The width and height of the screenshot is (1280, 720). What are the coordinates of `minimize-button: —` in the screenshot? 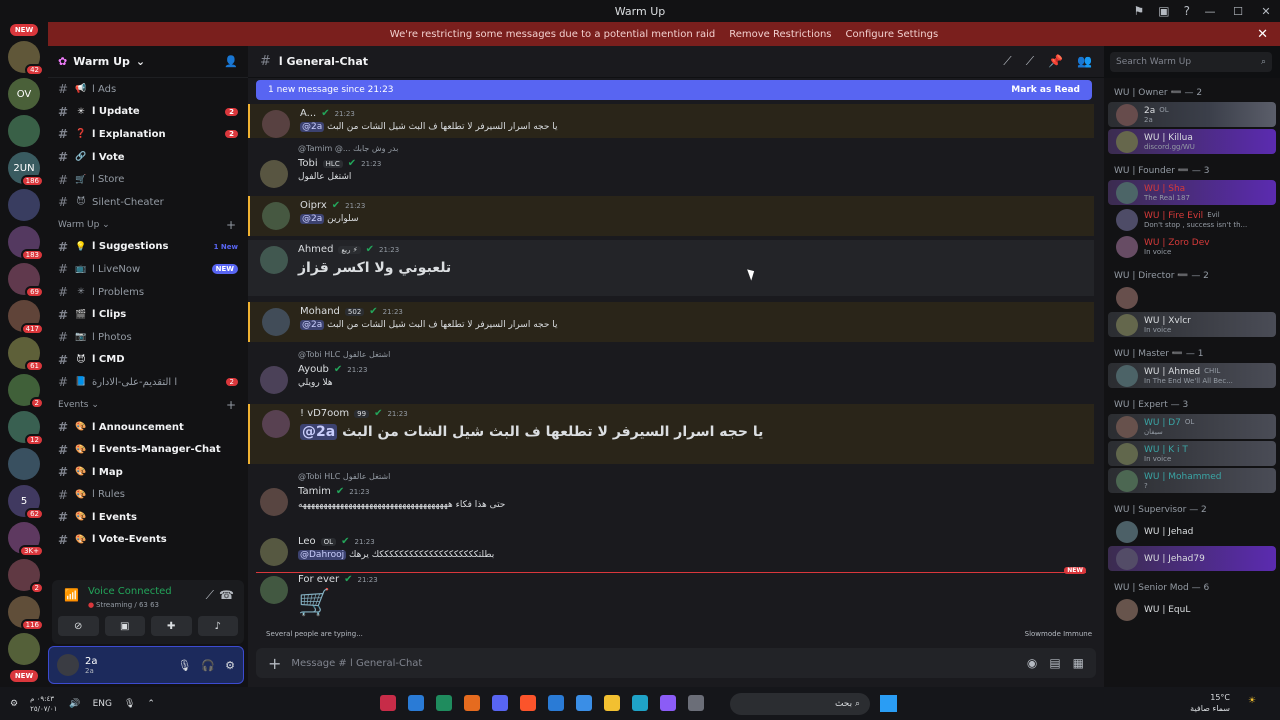 It's located at (1210, 11).